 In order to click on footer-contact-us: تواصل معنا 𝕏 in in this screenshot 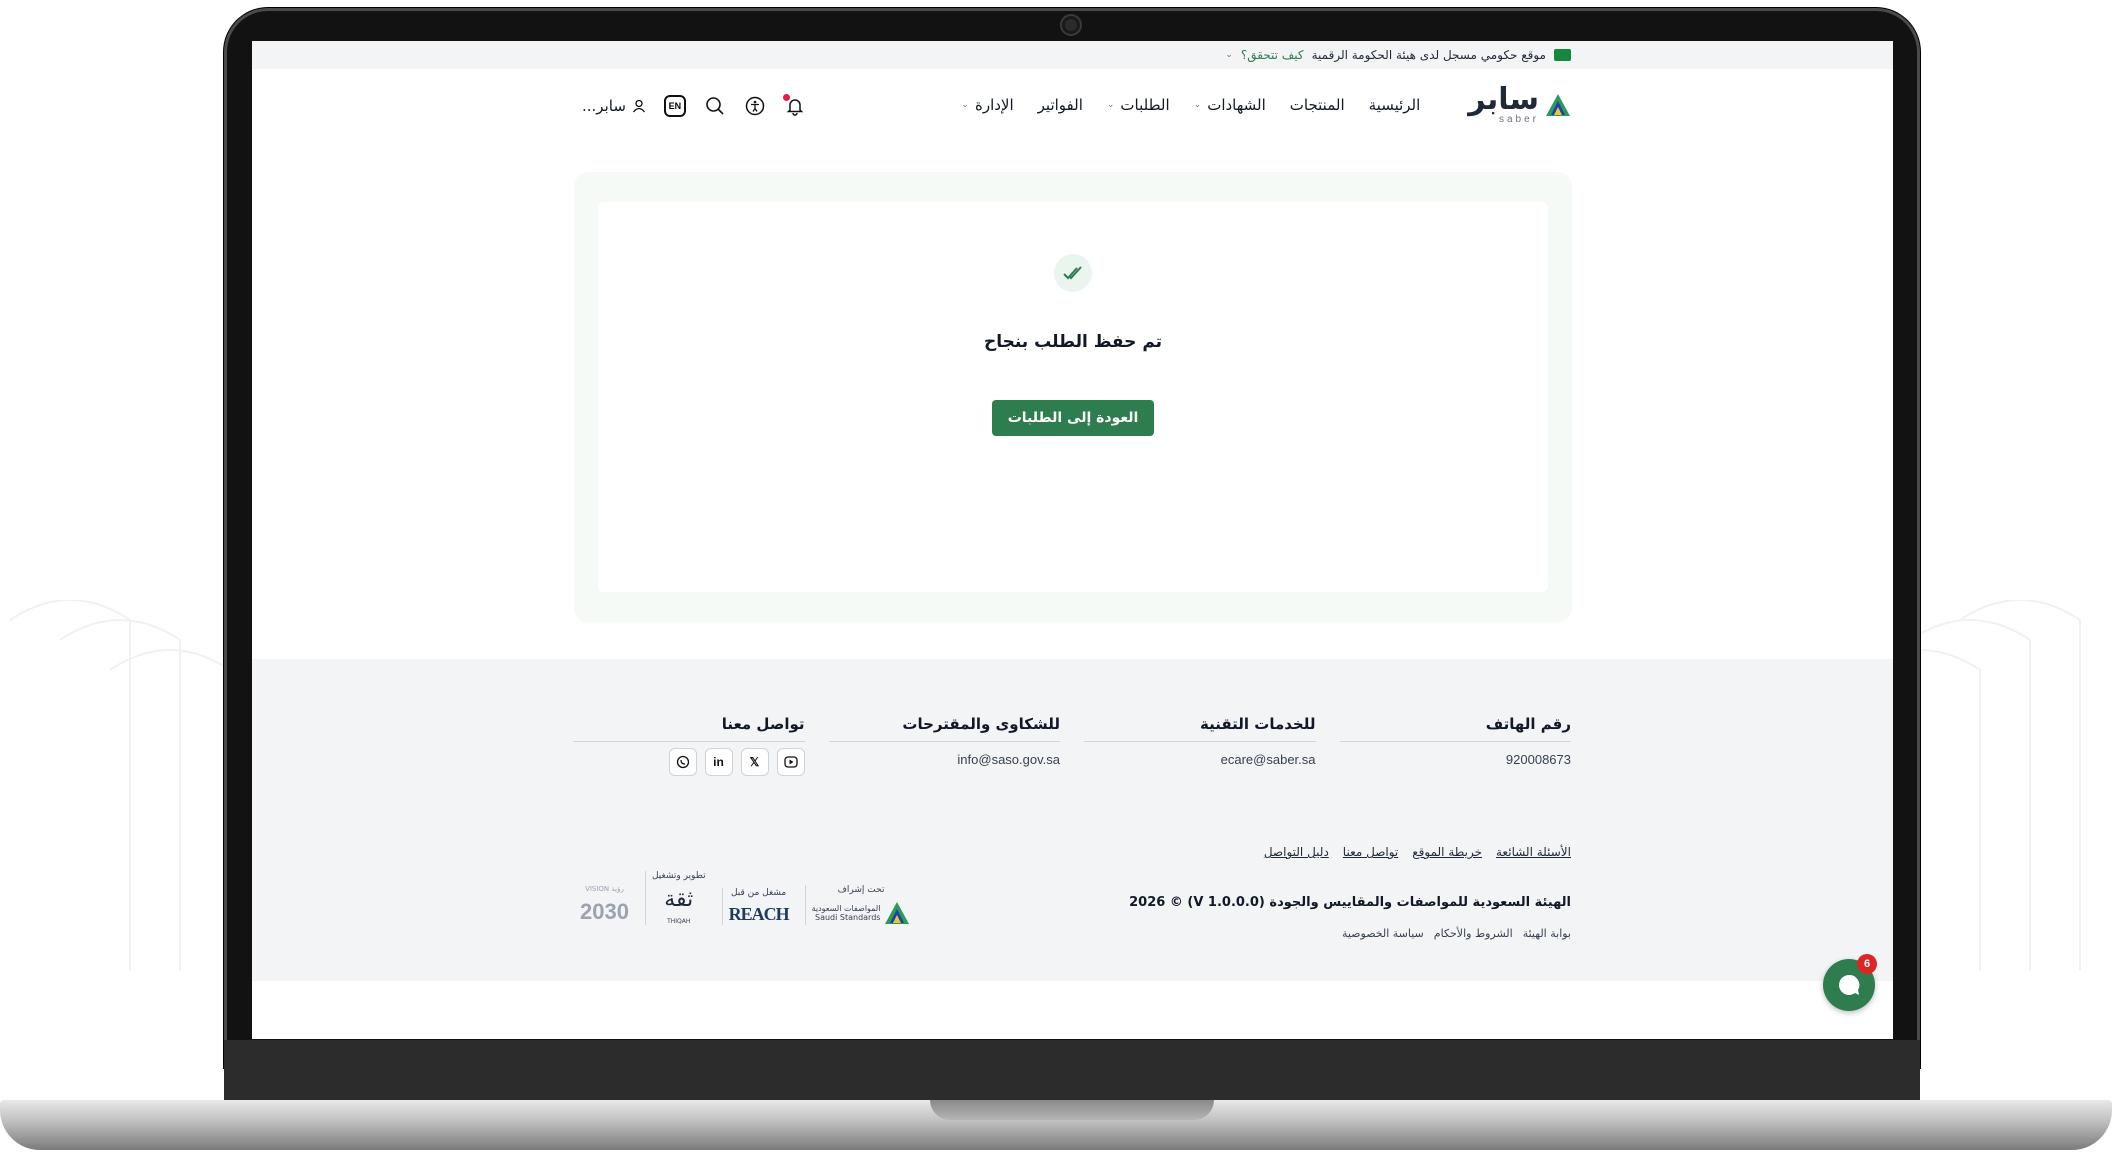, I will do `click(689, 745)`.